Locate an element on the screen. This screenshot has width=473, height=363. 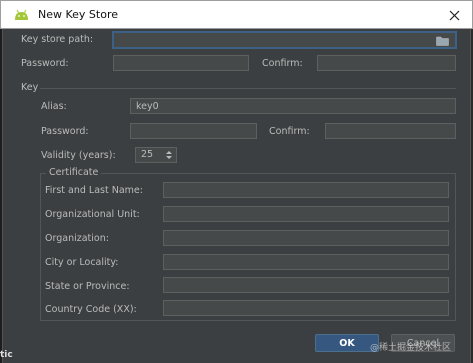
validity-label: Validity (years): is located at coordinates (78, 155).